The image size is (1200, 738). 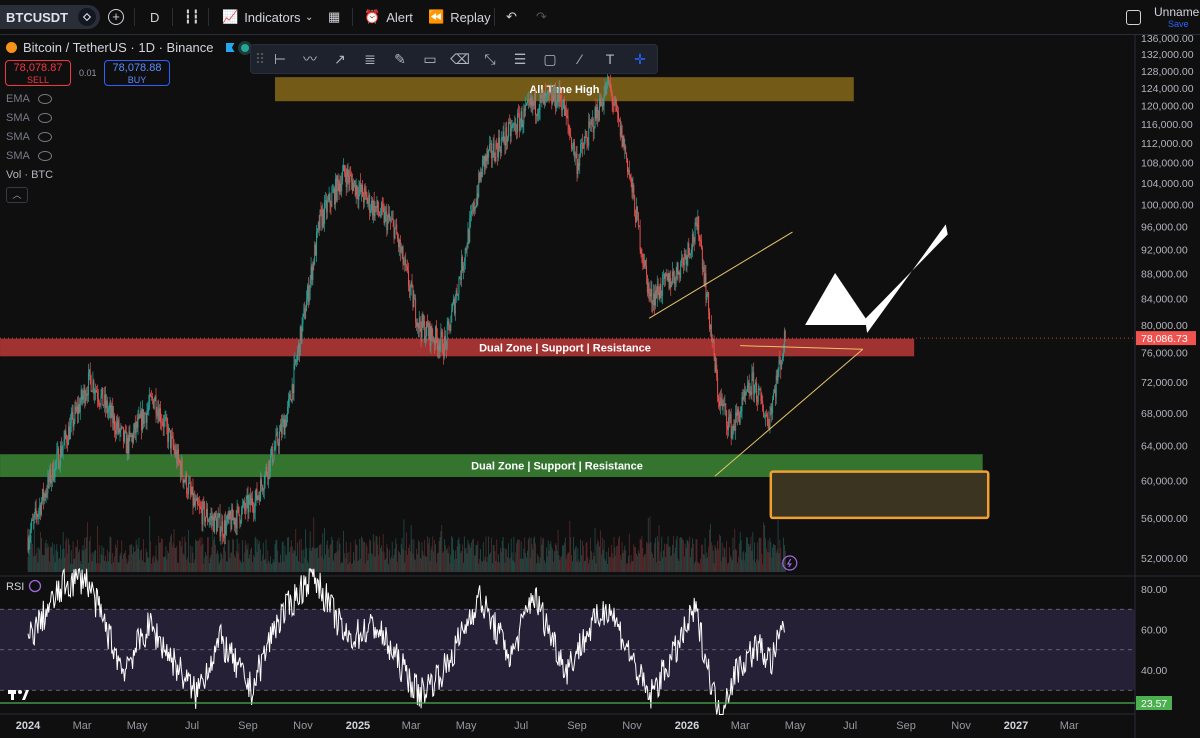 What do you see at coordinates (38, 73) in the screenshot?
I see `sell-button: 78,078.87 SELL` at bounding box center [38, 73].